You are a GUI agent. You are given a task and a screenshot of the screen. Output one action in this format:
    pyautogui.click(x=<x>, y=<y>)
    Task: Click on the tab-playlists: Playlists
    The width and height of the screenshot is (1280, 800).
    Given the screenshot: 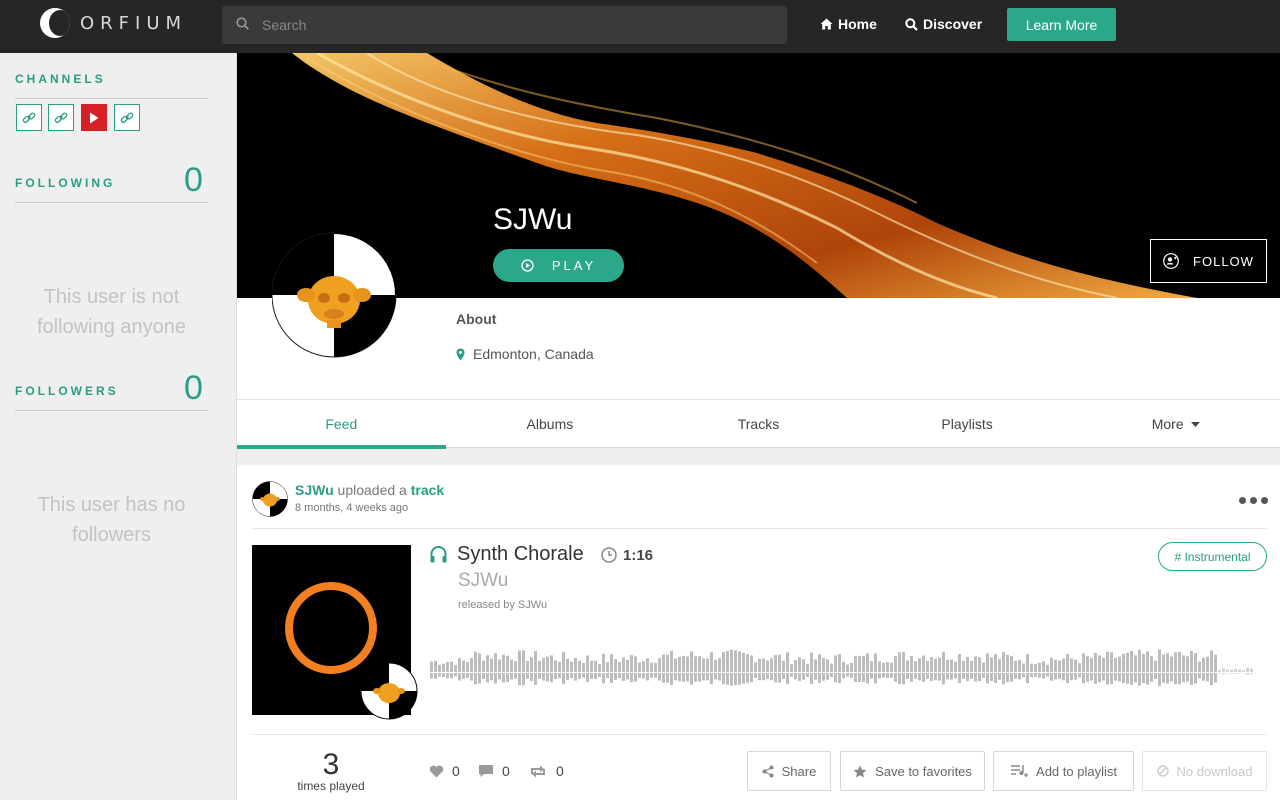 What is the action you would take?
    pyautogui.click(x=967, y=424)
    